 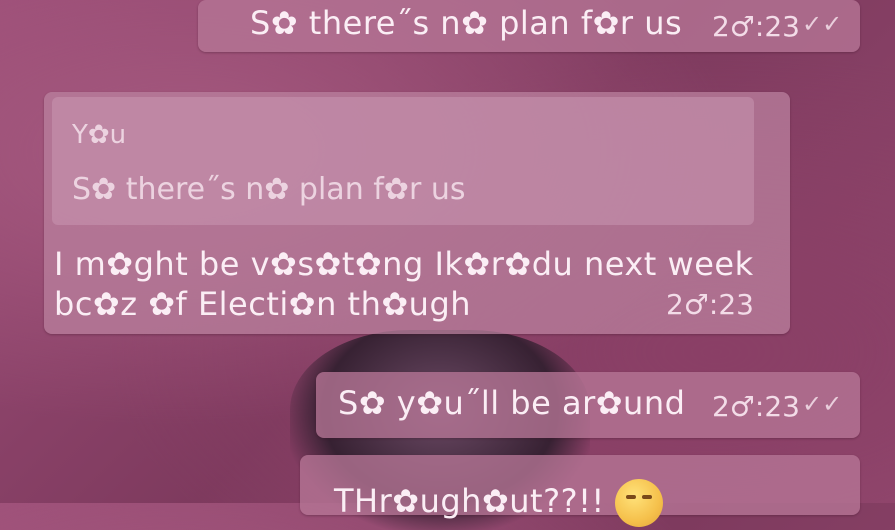 What do you see at coordinates (269, 189) in the screenshot?
I see `quoted-reply-text: S✿ there˝s n✿ plan f✿r us` at bounding box center [269, 189].